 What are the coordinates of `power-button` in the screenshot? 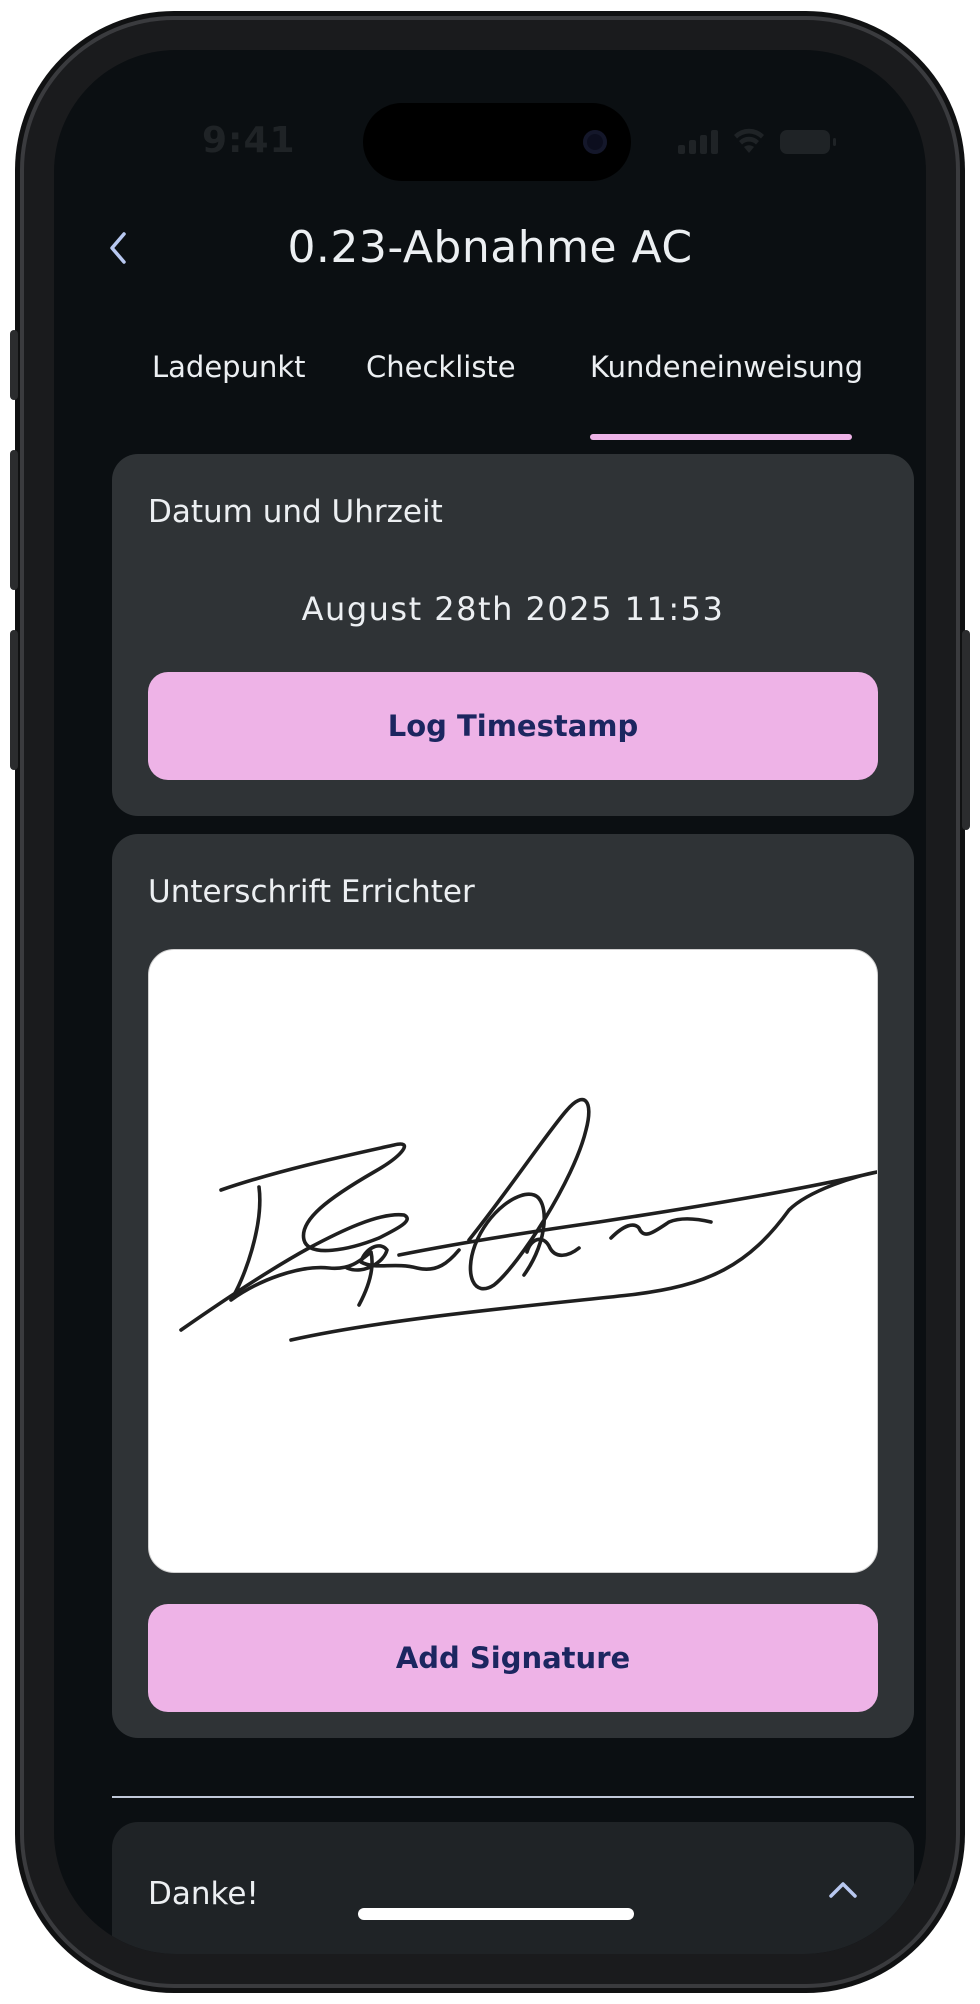 It's located at (966, 730).